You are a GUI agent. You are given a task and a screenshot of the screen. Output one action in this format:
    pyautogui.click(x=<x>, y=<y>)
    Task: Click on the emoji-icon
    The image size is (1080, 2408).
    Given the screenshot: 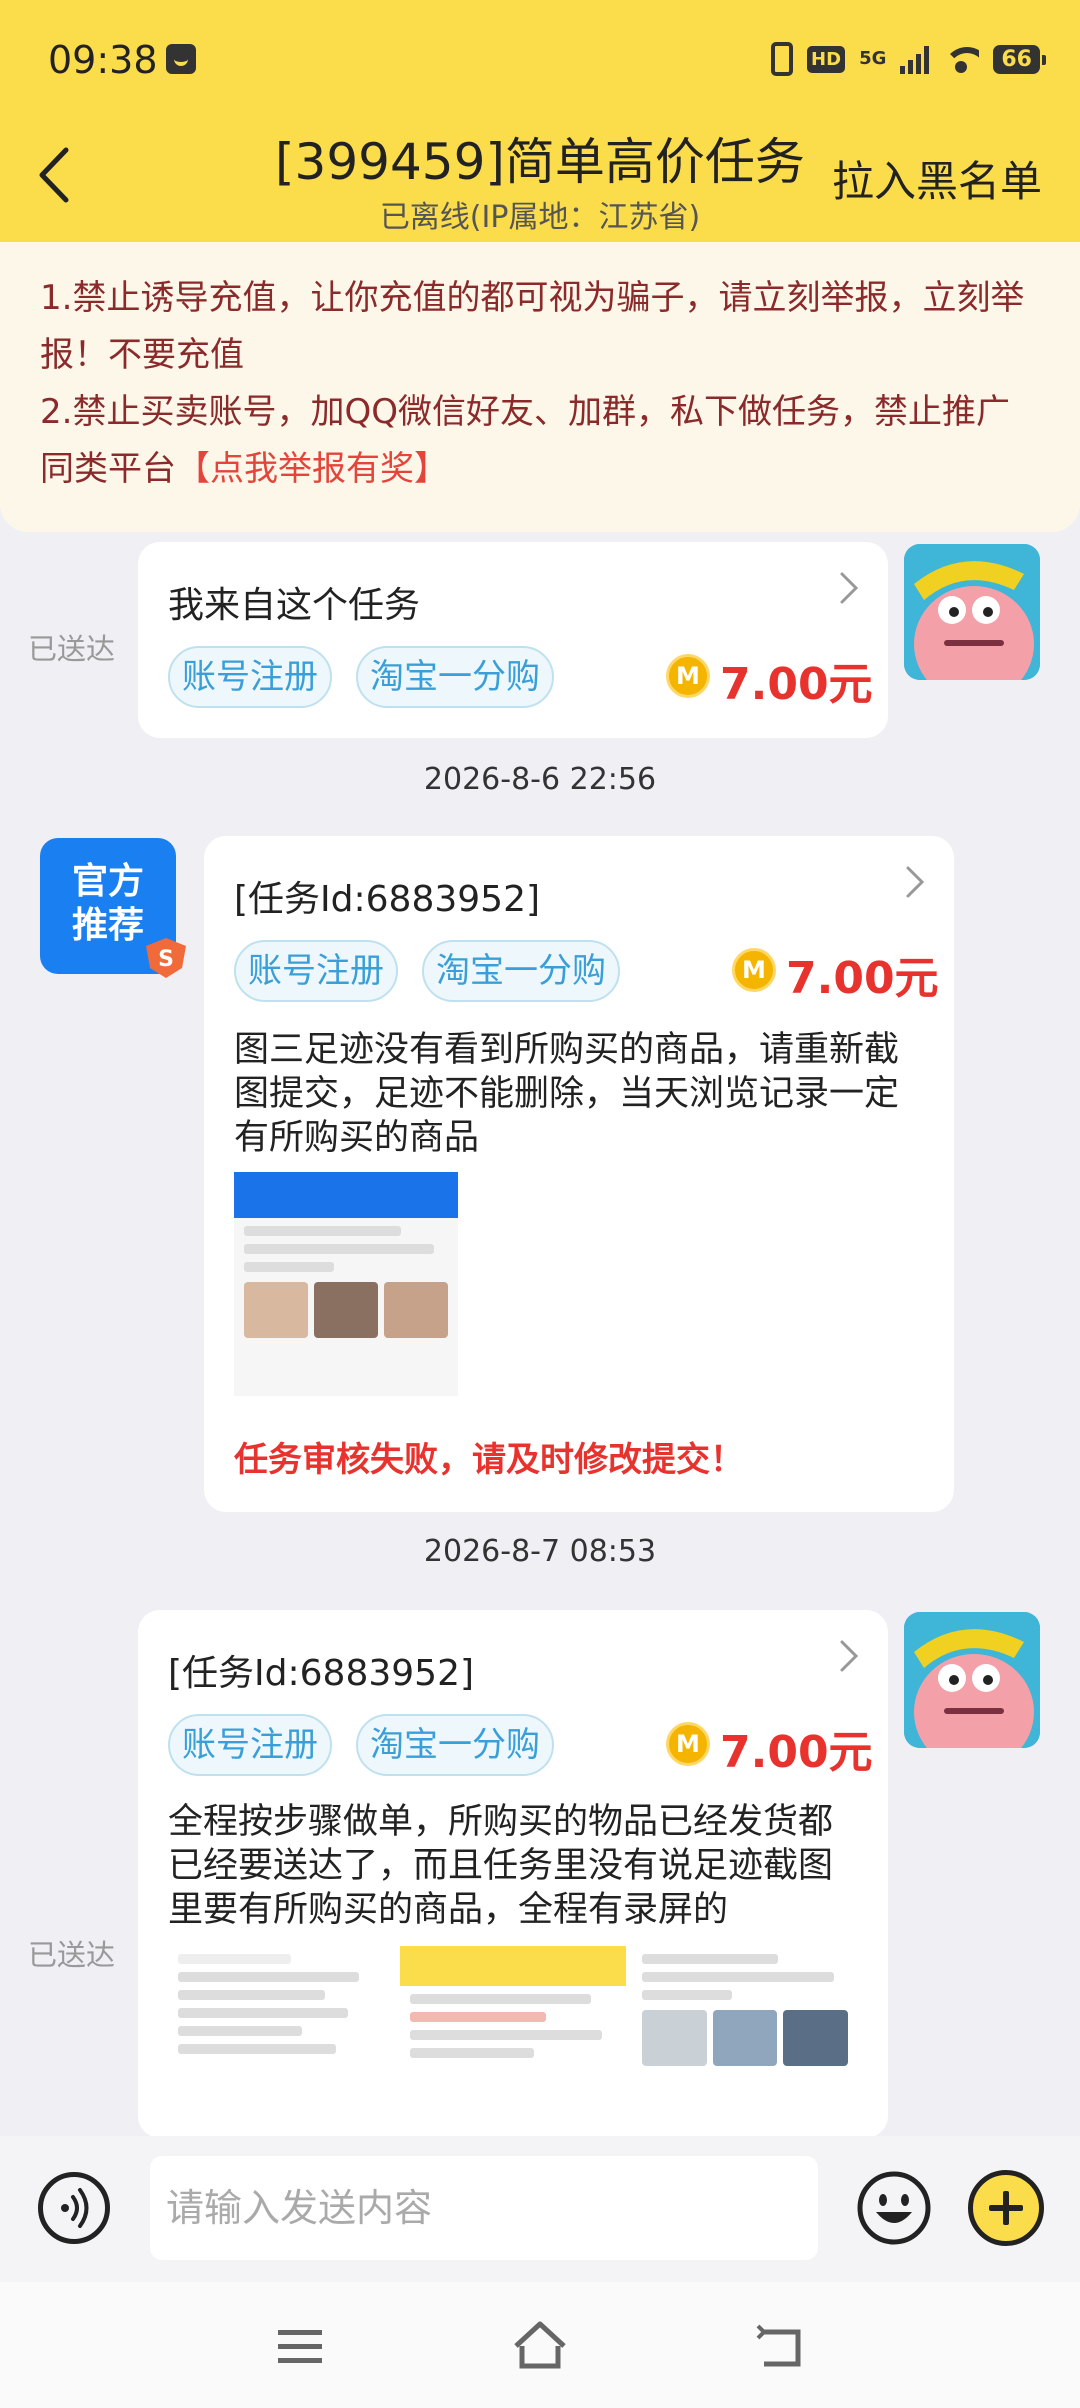 What is the action you would take?
    pyautogui.click(x=894, y=2208)
    